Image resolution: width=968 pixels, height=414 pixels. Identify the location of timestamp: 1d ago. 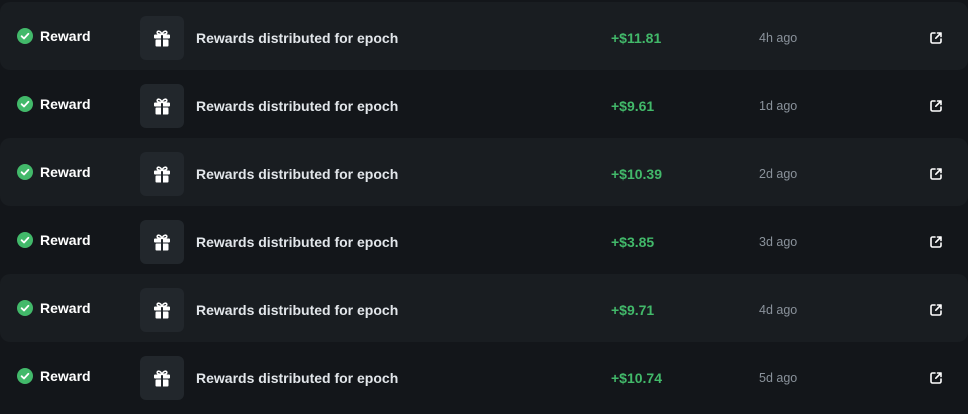
(778, 106).